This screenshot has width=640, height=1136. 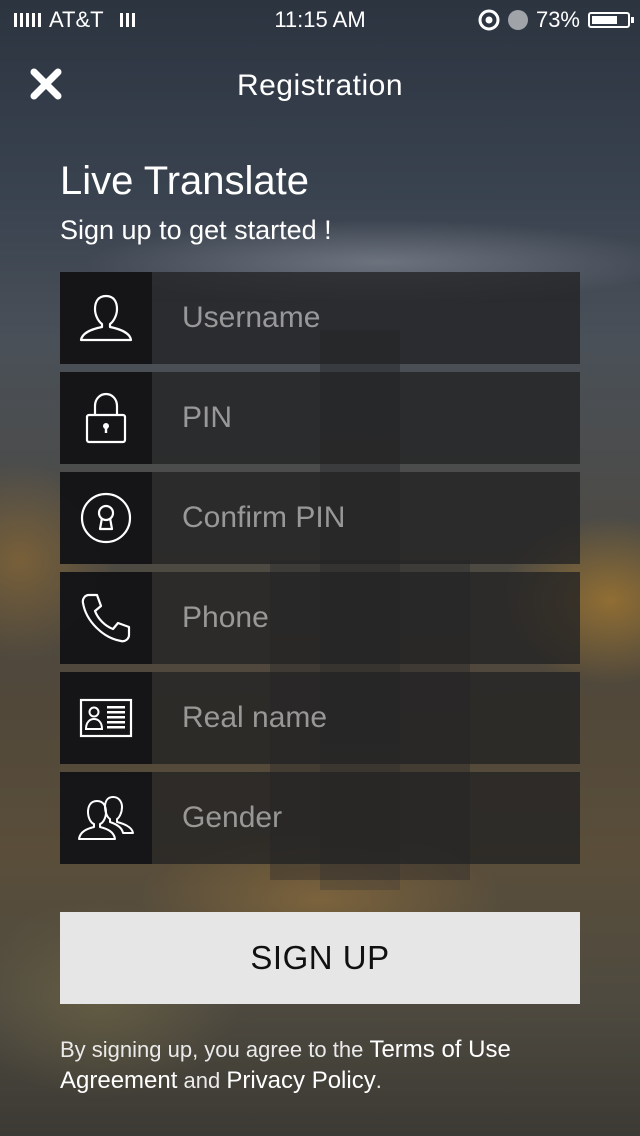 I want to click on real-name-input, so click(x=366, y=718).